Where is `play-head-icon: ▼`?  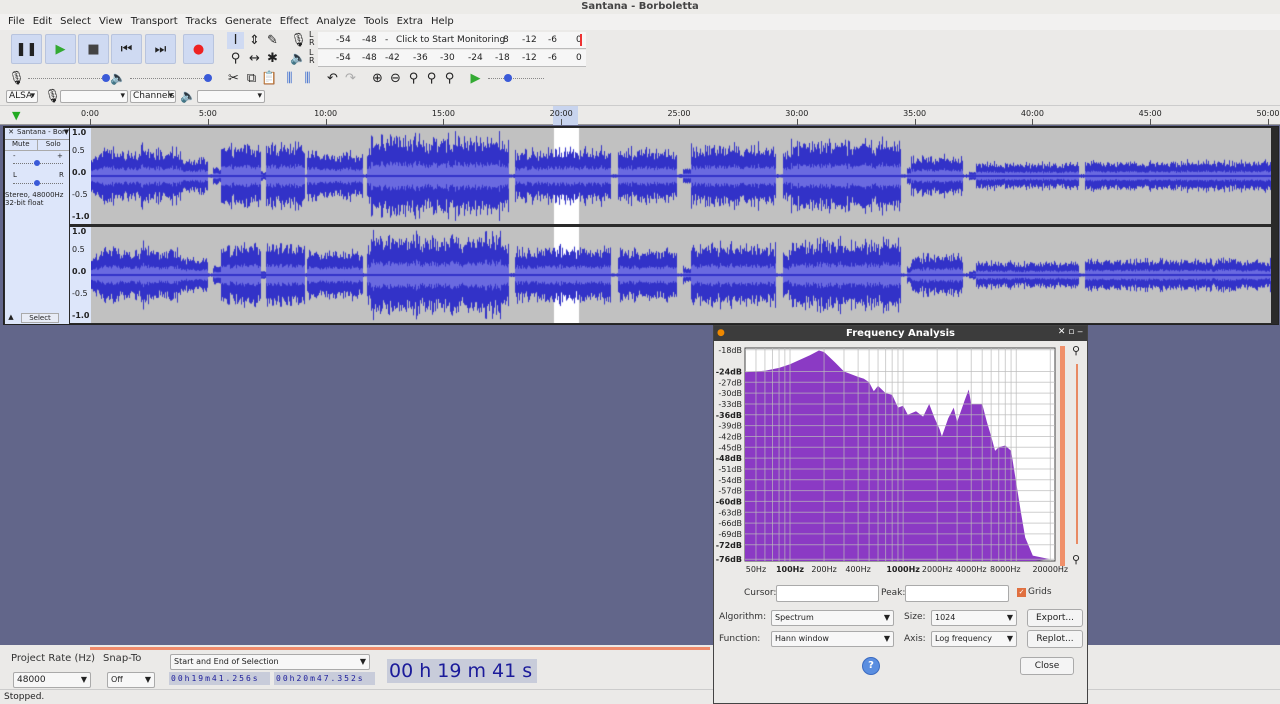 play-head-icon: ▼ is located at coordinates (16, 115).